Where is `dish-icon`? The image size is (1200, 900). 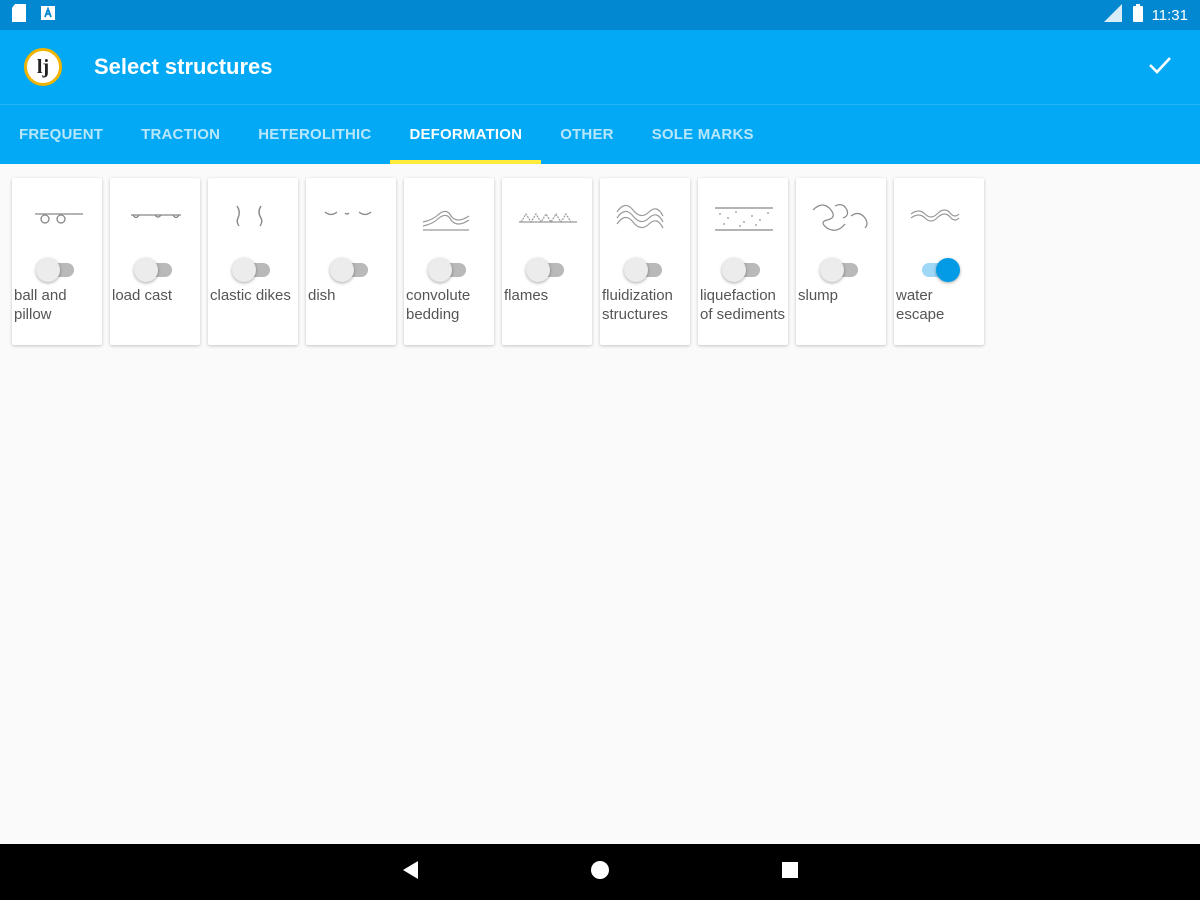
dish-icon is located at coordinates (348, 213).